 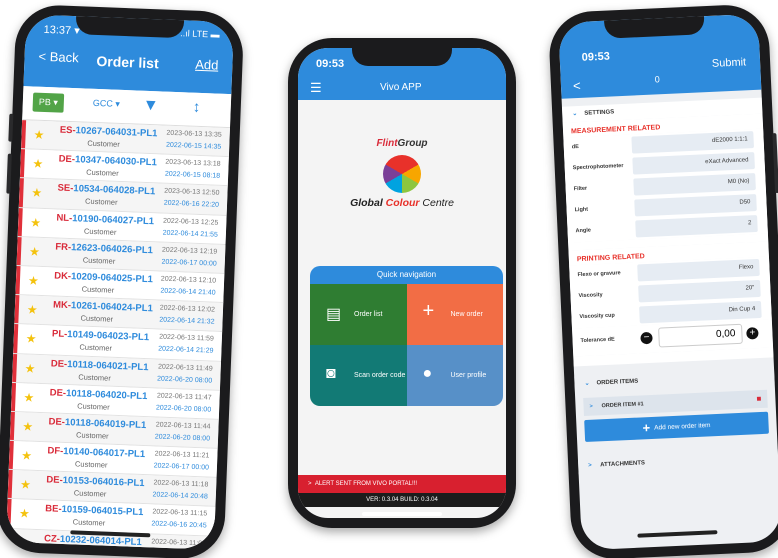 What do you see at coordinates (182, 455) in the screenshot?
I see `created-date: 2022-06-13 11:21` at bounding box center [182, 455].